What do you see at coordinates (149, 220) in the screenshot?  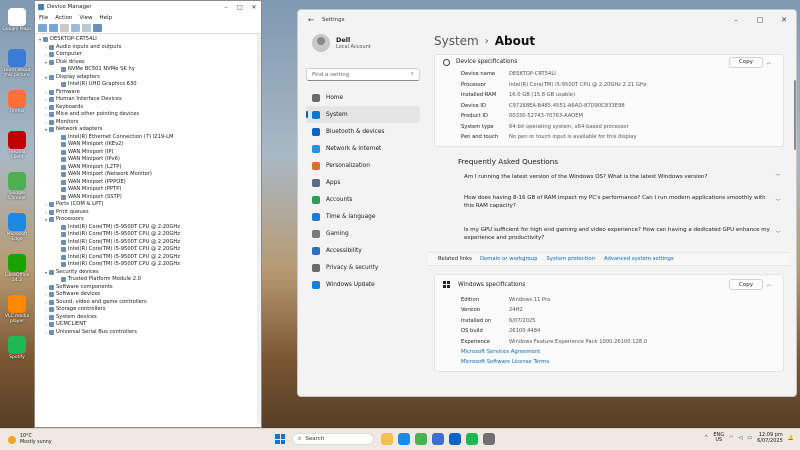 I see `tree-node: ▾ Processors` at bounding box center [149, 220].